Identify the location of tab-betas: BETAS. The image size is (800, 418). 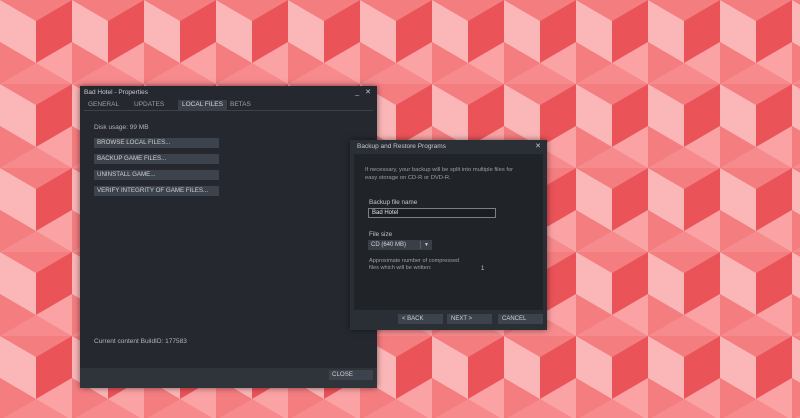
(240, 105).